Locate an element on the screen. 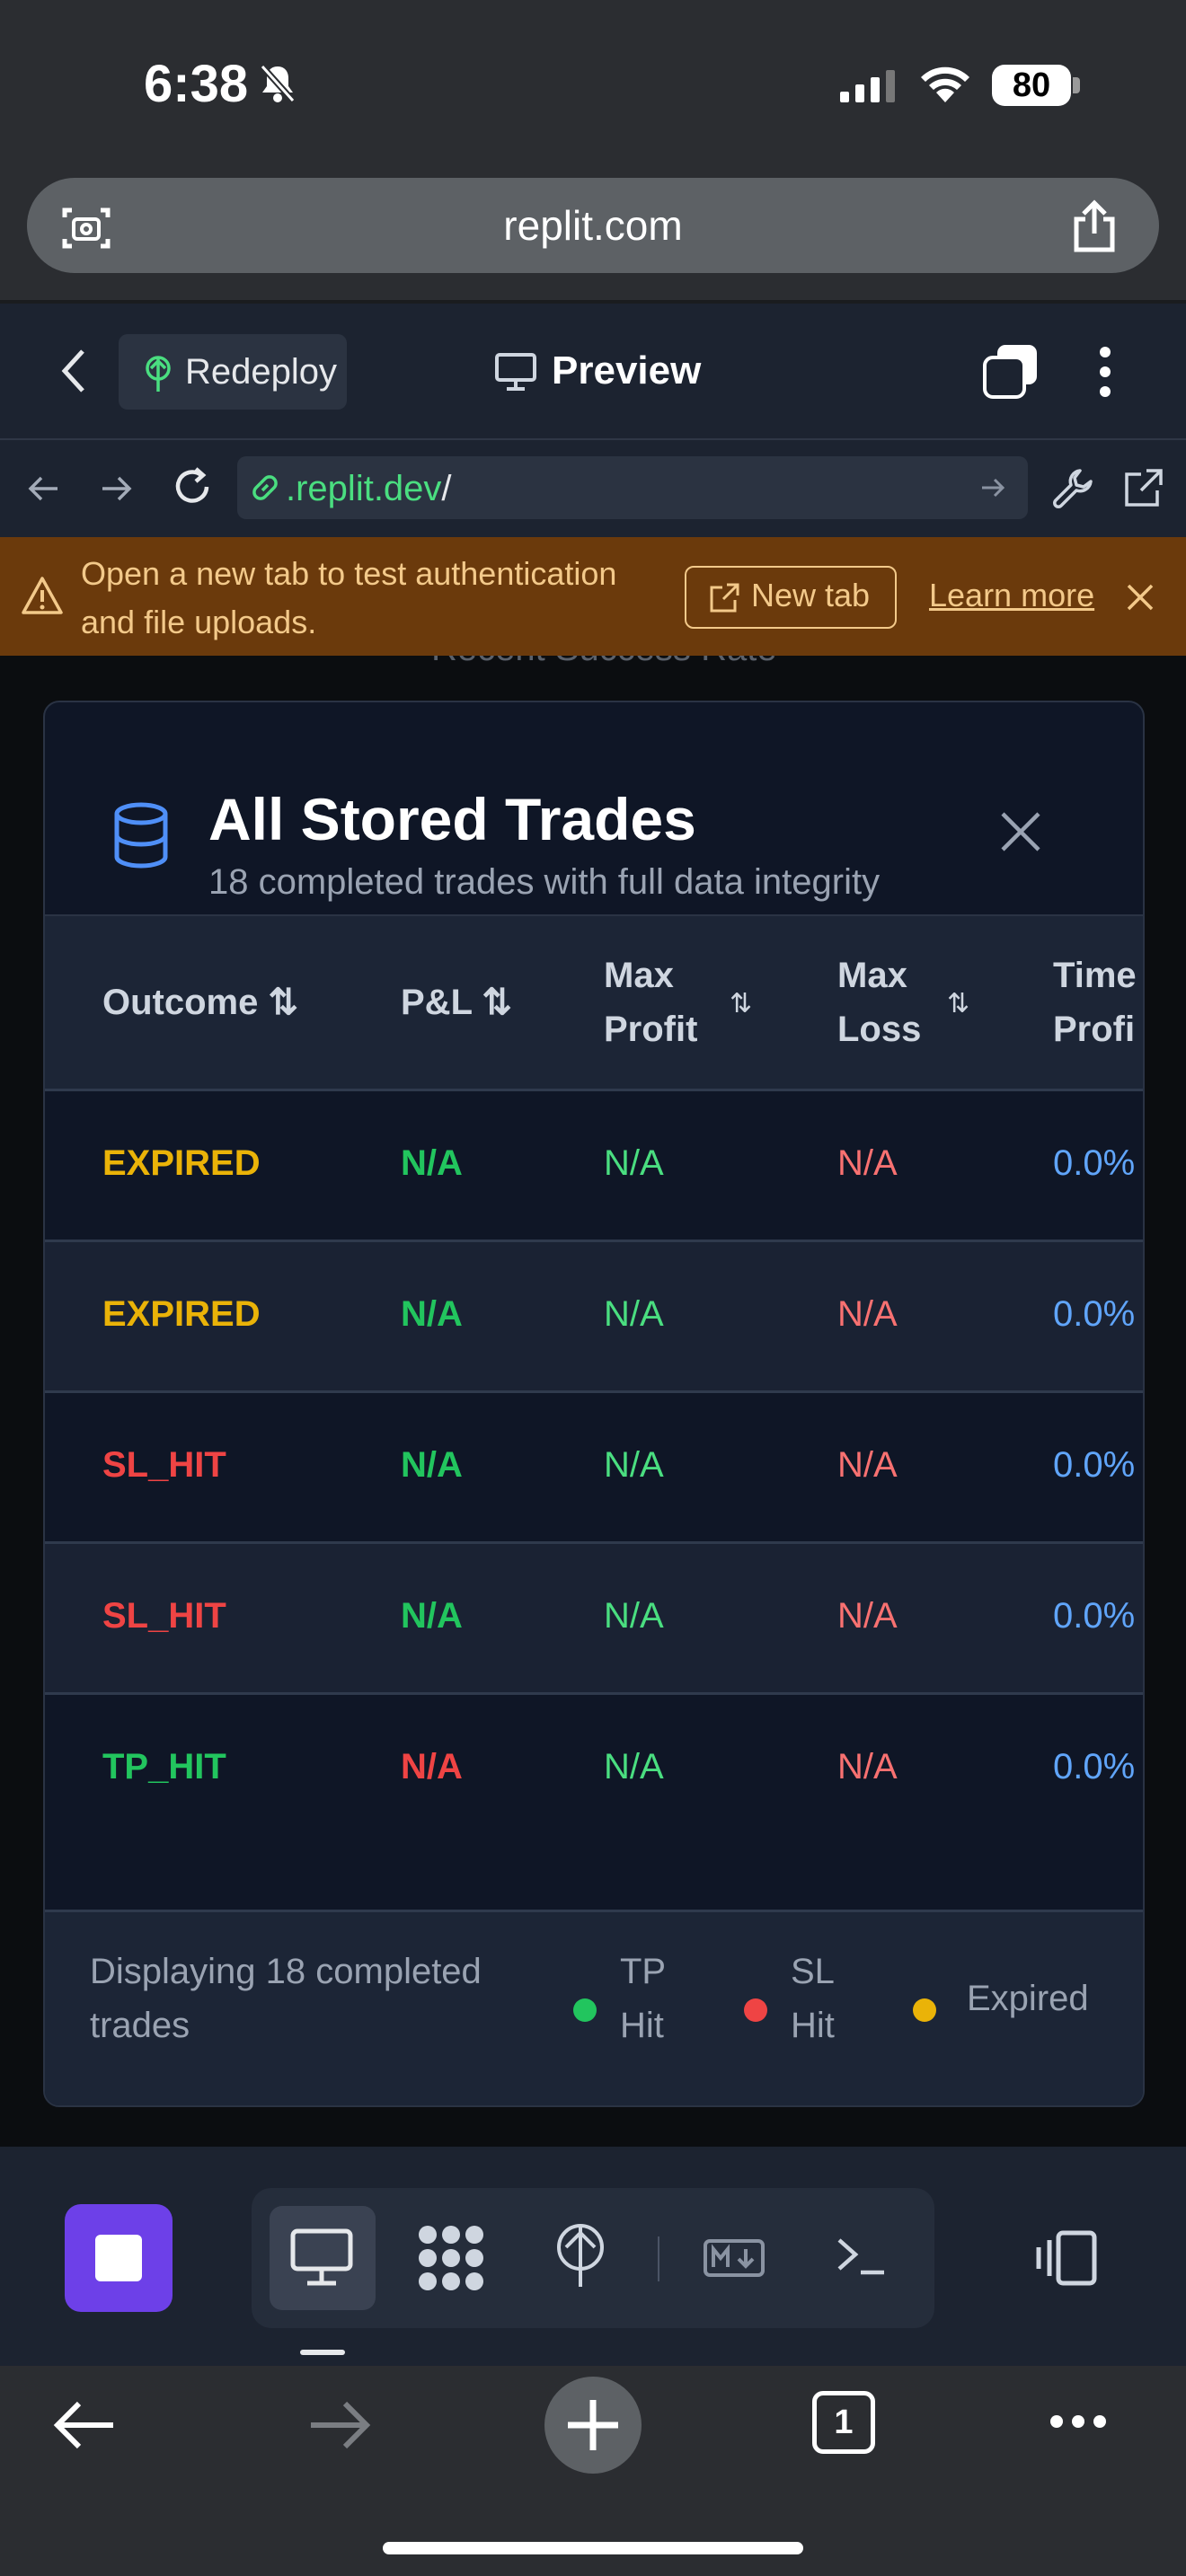  cellular-signal-icon is located at coordinates (869, 86).